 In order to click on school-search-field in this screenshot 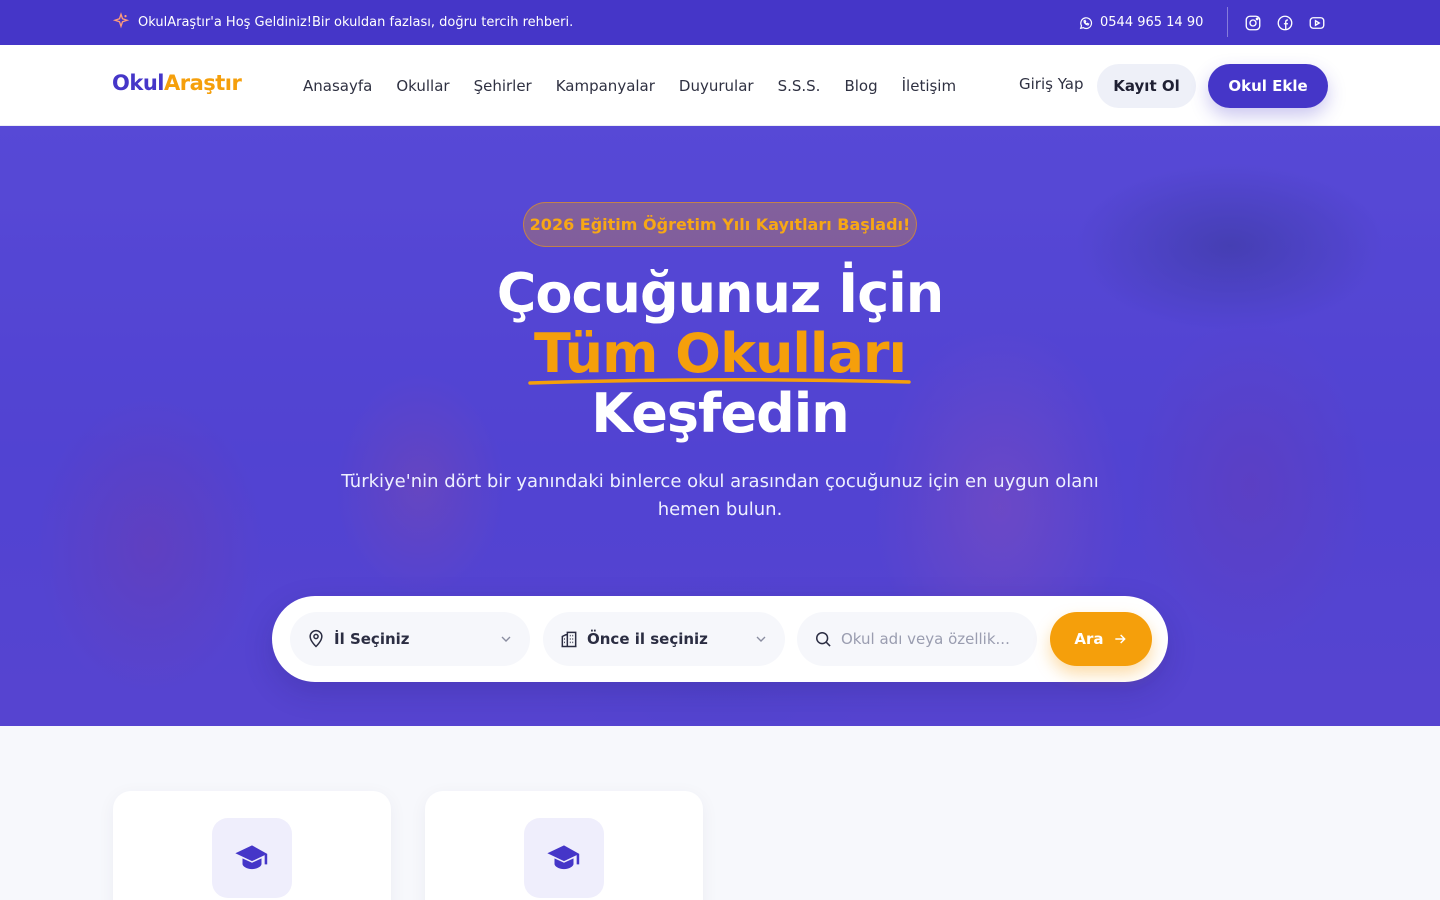, I will do `click(917, 639)`.